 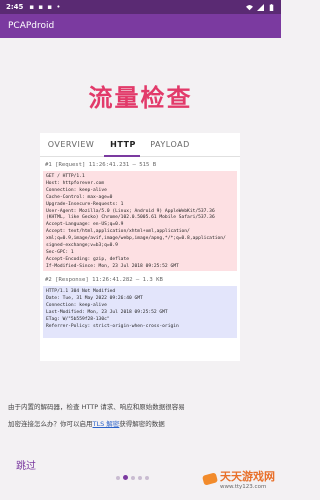 I want to click on wifi-icon, so click(x=249, y=7).